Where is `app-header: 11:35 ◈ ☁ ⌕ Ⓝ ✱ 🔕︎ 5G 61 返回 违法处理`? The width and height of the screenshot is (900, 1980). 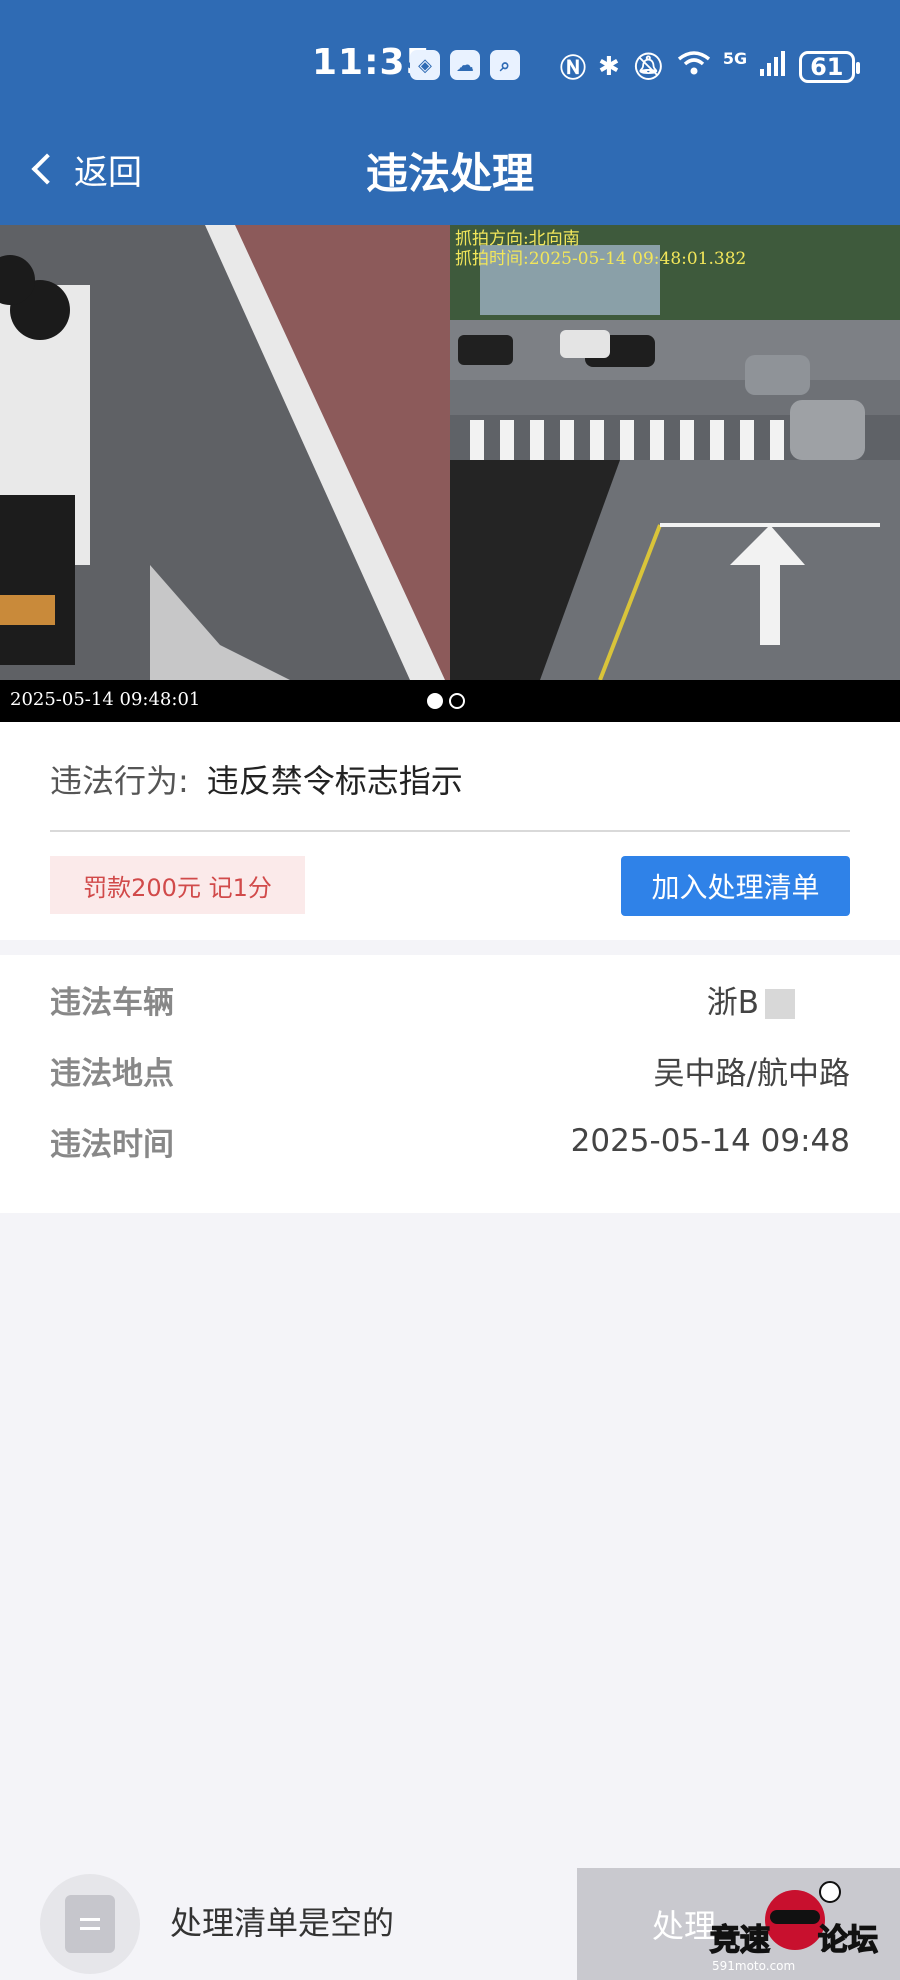
app-header: 11:35 ◈ ☁ ⌕ Ⓝ ✱ 🔕︎ 5G 61 返回 违法处理 is located at coordinates (450, 112).